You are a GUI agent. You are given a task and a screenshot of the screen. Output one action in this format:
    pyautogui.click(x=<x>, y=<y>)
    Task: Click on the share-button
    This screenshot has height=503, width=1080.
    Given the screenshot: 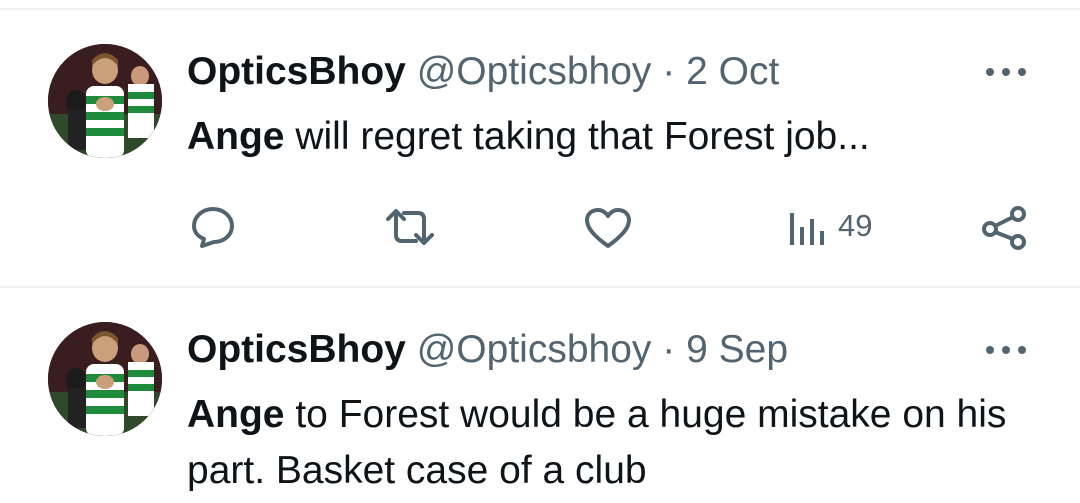 What is the action you would take?
    pyautogui.click(x=1004, y=228)
    